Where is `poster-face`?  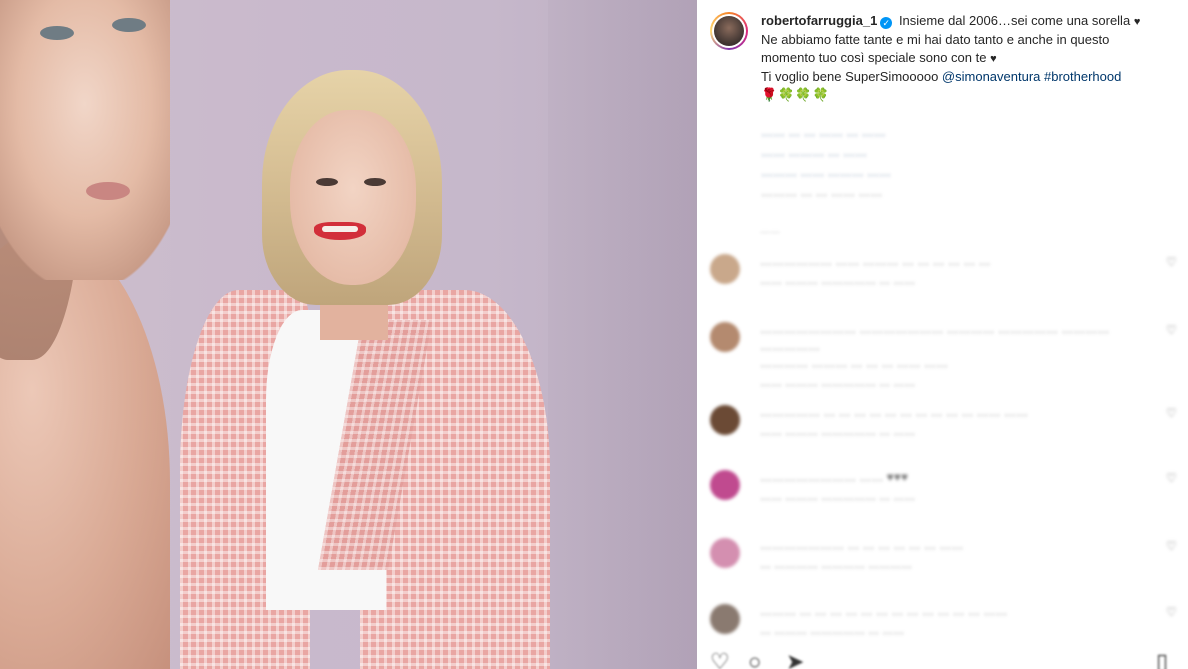
poster-face is located at coordinates (85, 140).